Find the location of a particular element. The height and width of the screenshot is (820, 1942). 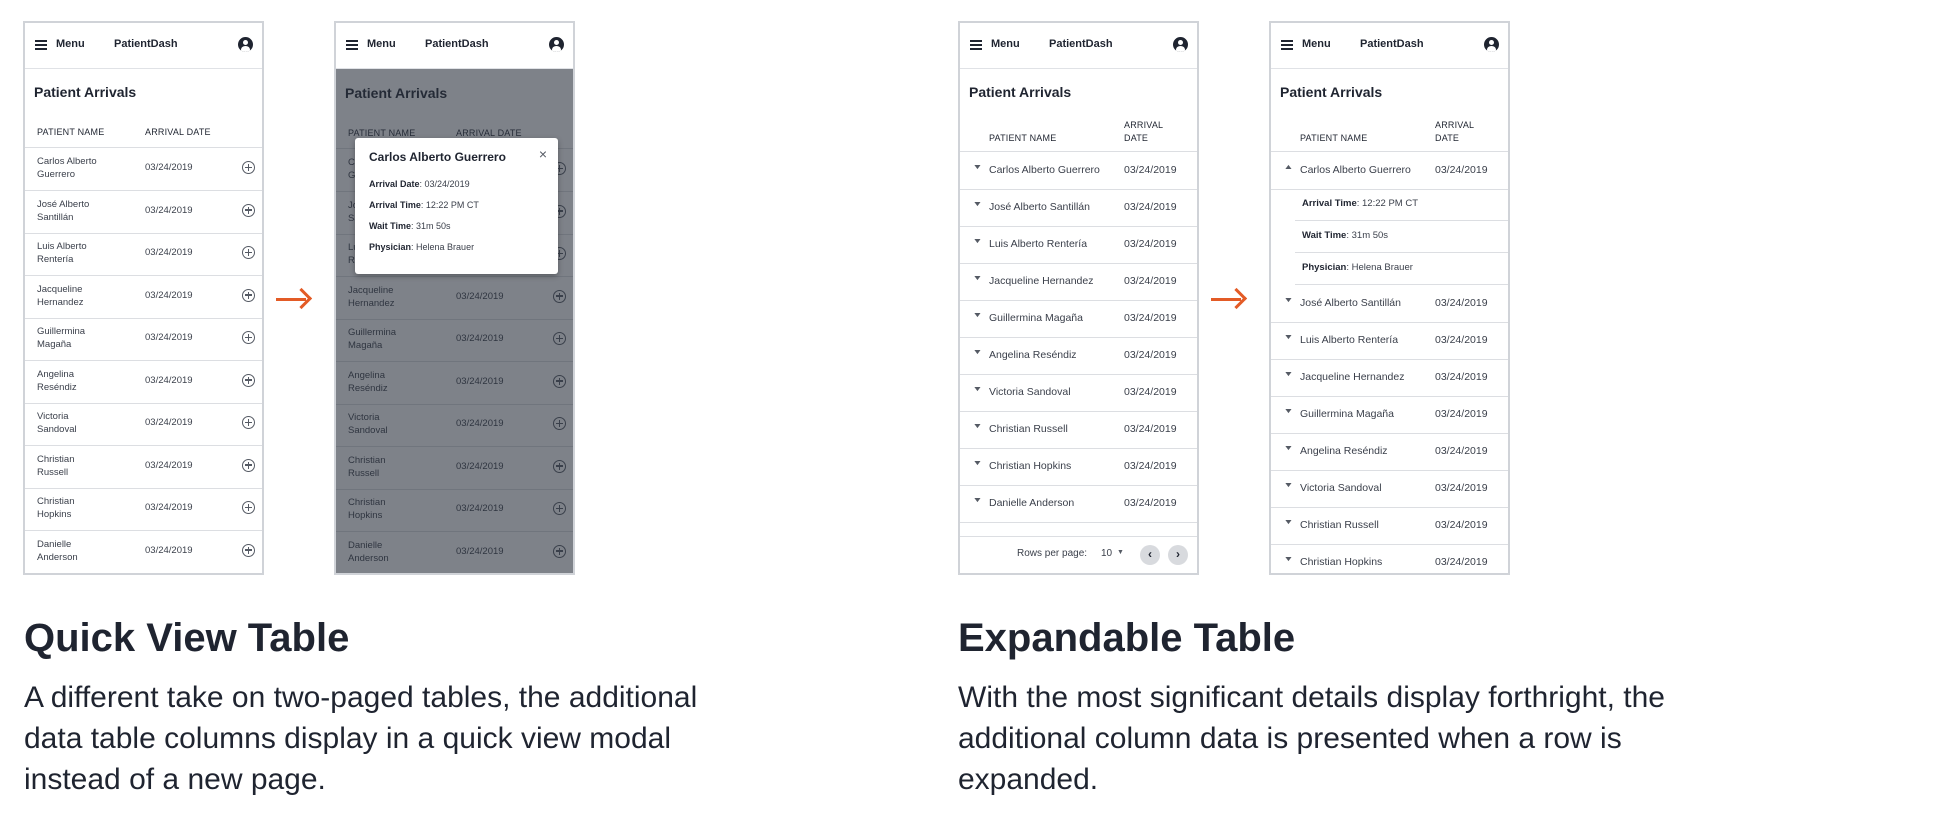

patient-name: Luis Alberto Rentería is located at coordinates (1349, 340).